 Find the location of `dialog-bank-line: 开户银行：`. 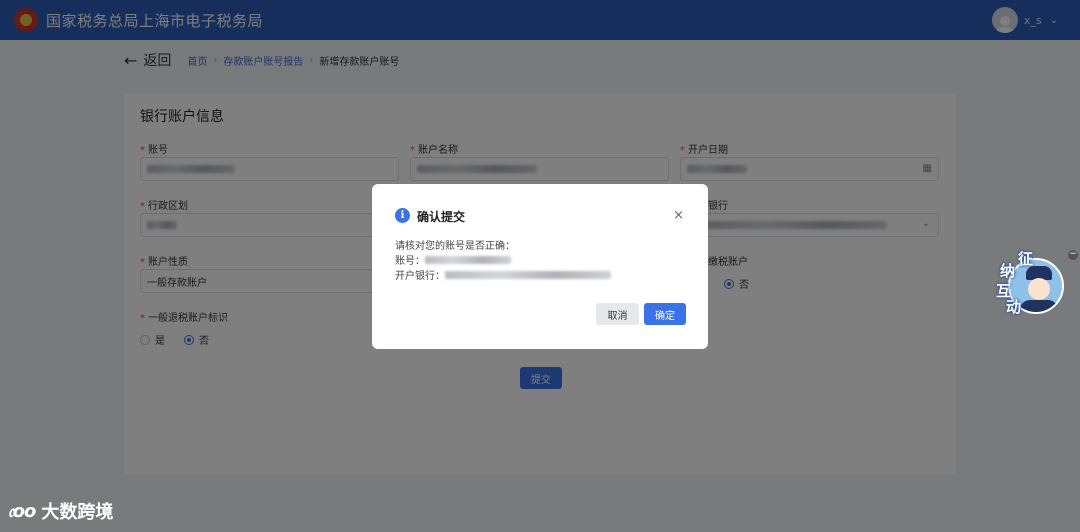

dialog-bank-line: 开户银行： is located at coordinates (503, 274).